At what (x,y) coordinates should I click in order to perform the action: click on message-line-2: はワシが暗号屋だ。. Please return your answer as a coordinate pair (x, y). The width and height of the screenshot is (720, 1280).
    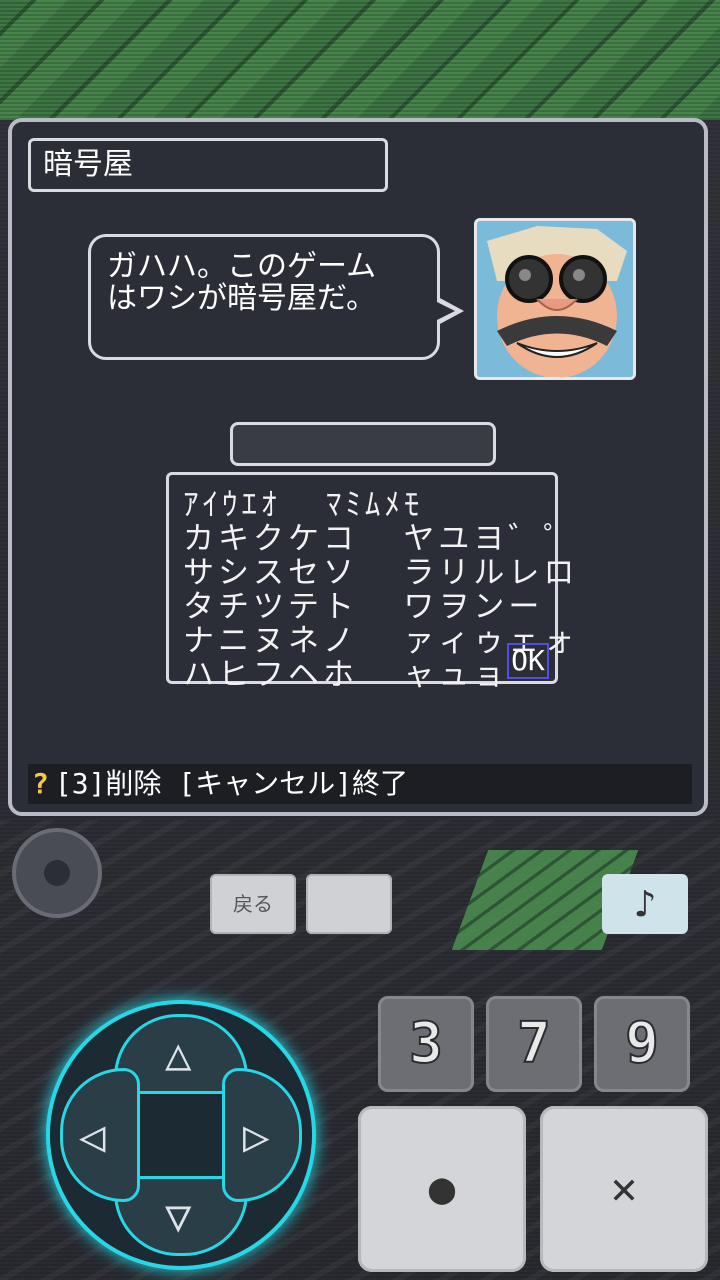
    Looking at the image, I should click on (242, 298).